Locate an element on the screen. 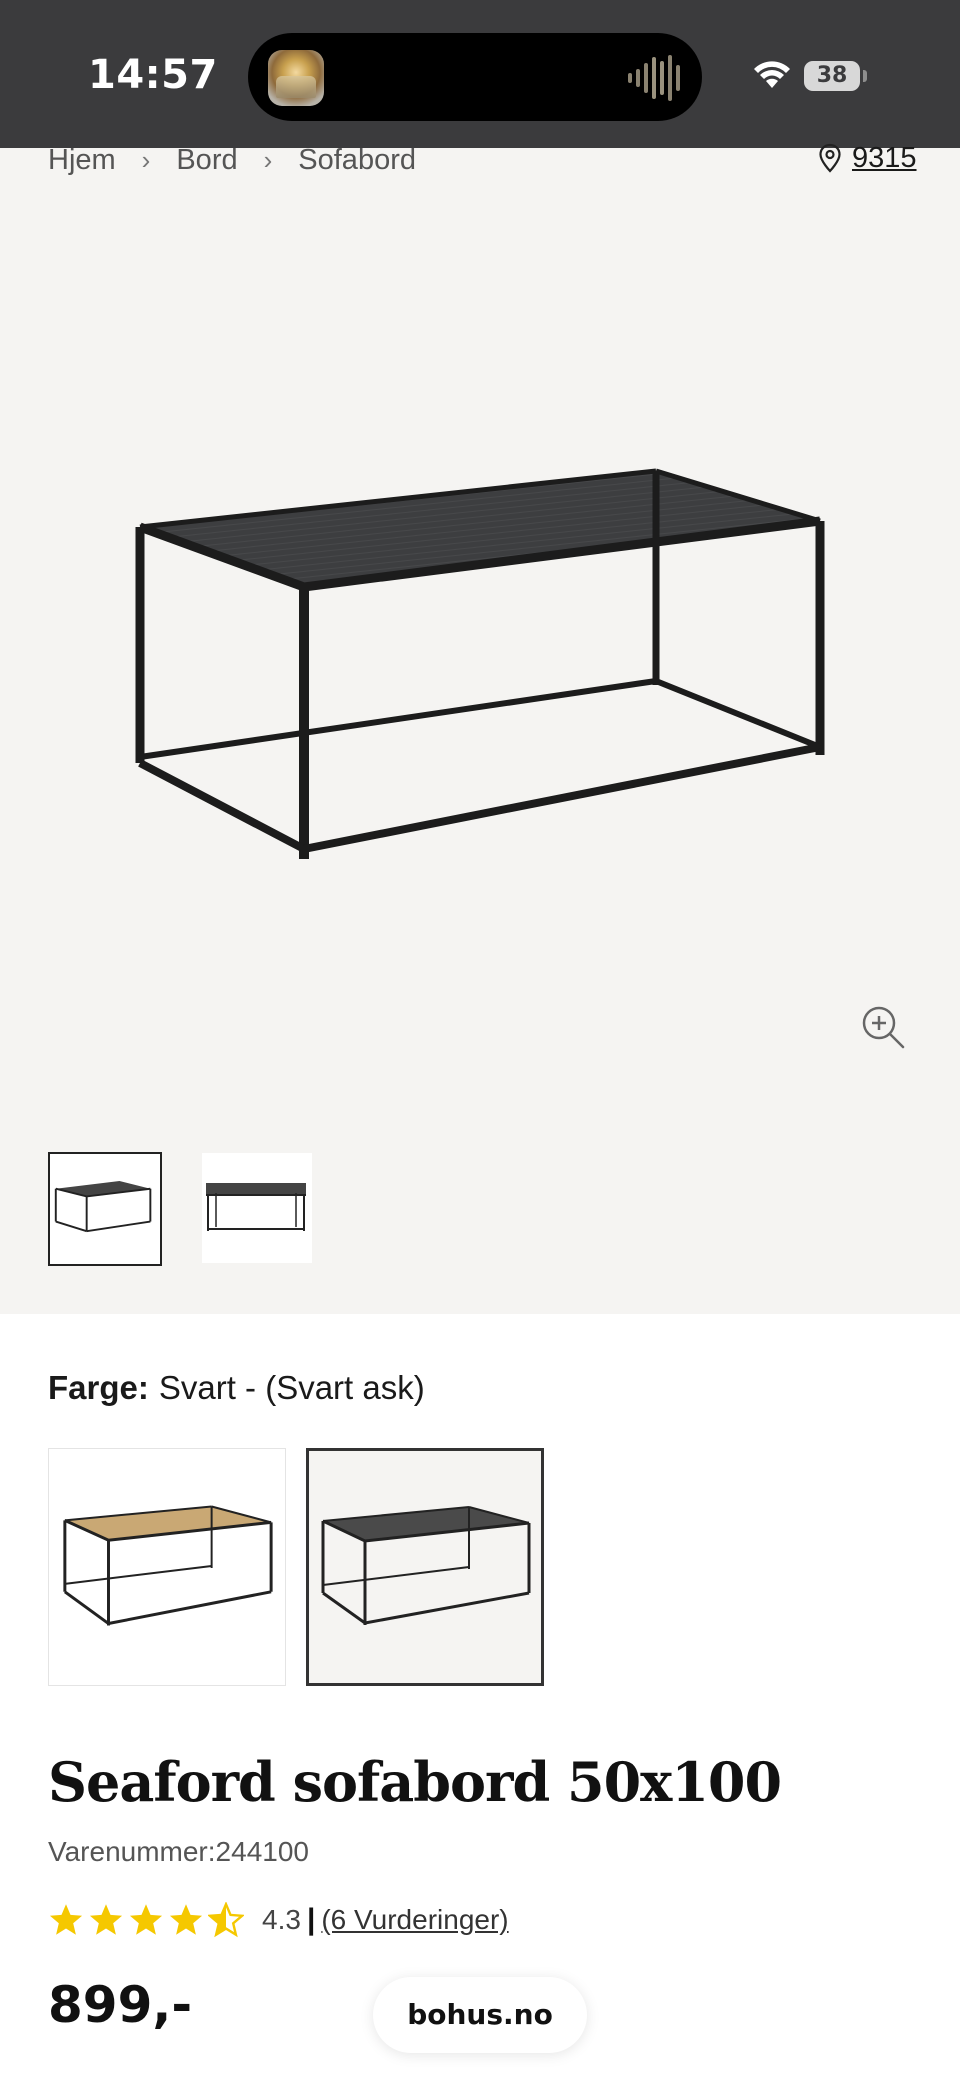  product-sku: Varenummer: 244100 is located at coordinates (178, 1852).